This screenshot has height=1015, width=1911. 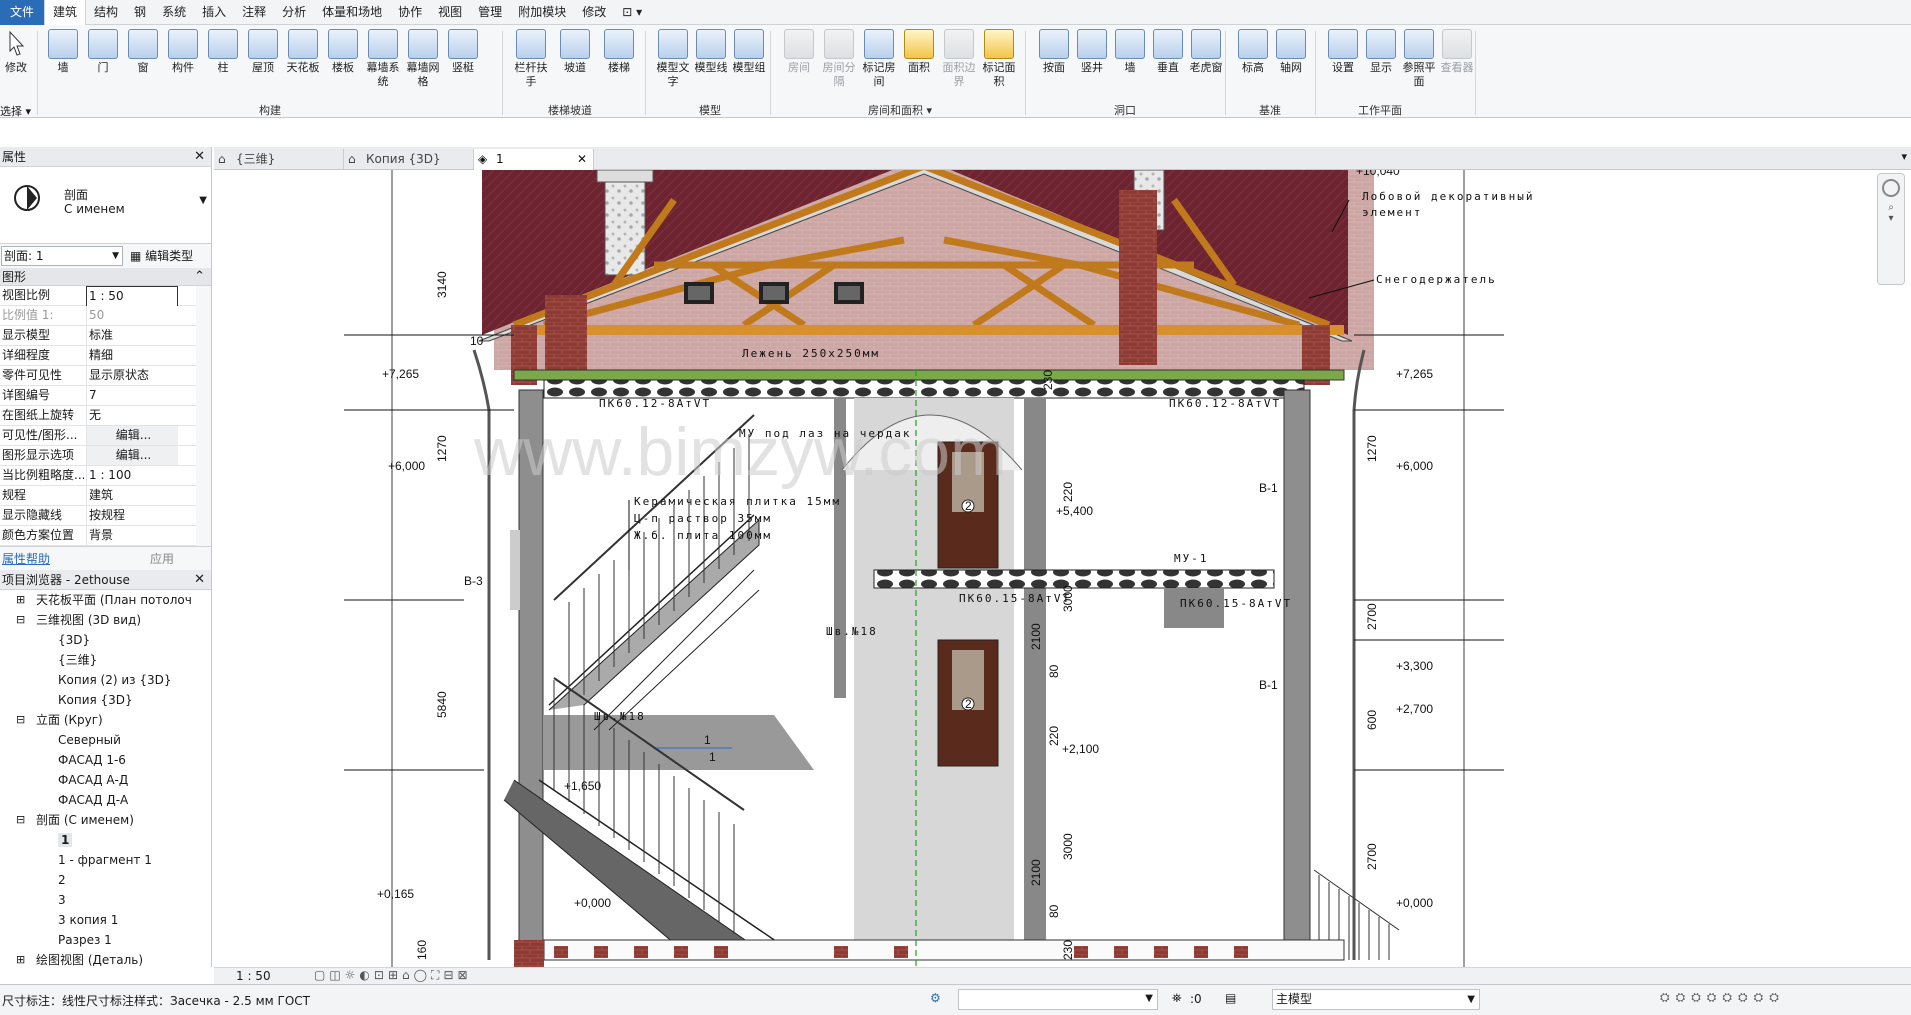 I want to click on tab-section-1: ◈ 1 ✕, so click(x=534, y=159).